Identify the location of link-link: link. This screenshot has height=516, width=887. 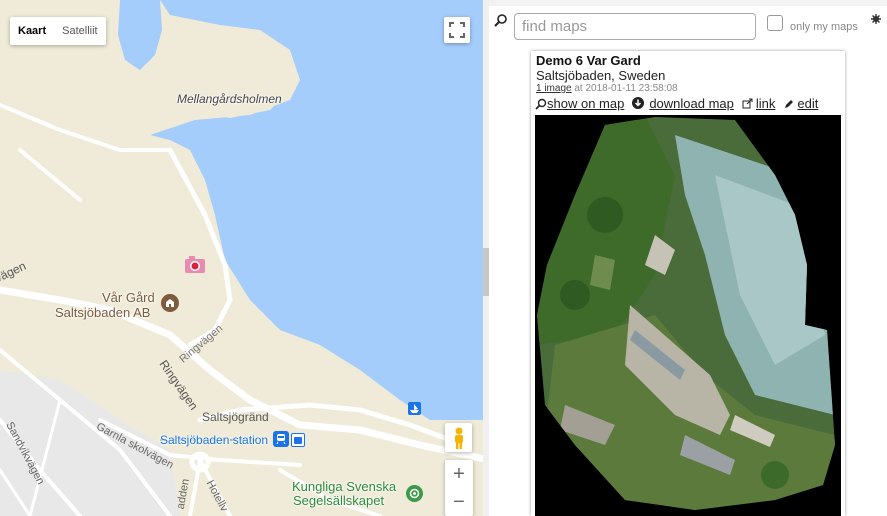
(759, 103).